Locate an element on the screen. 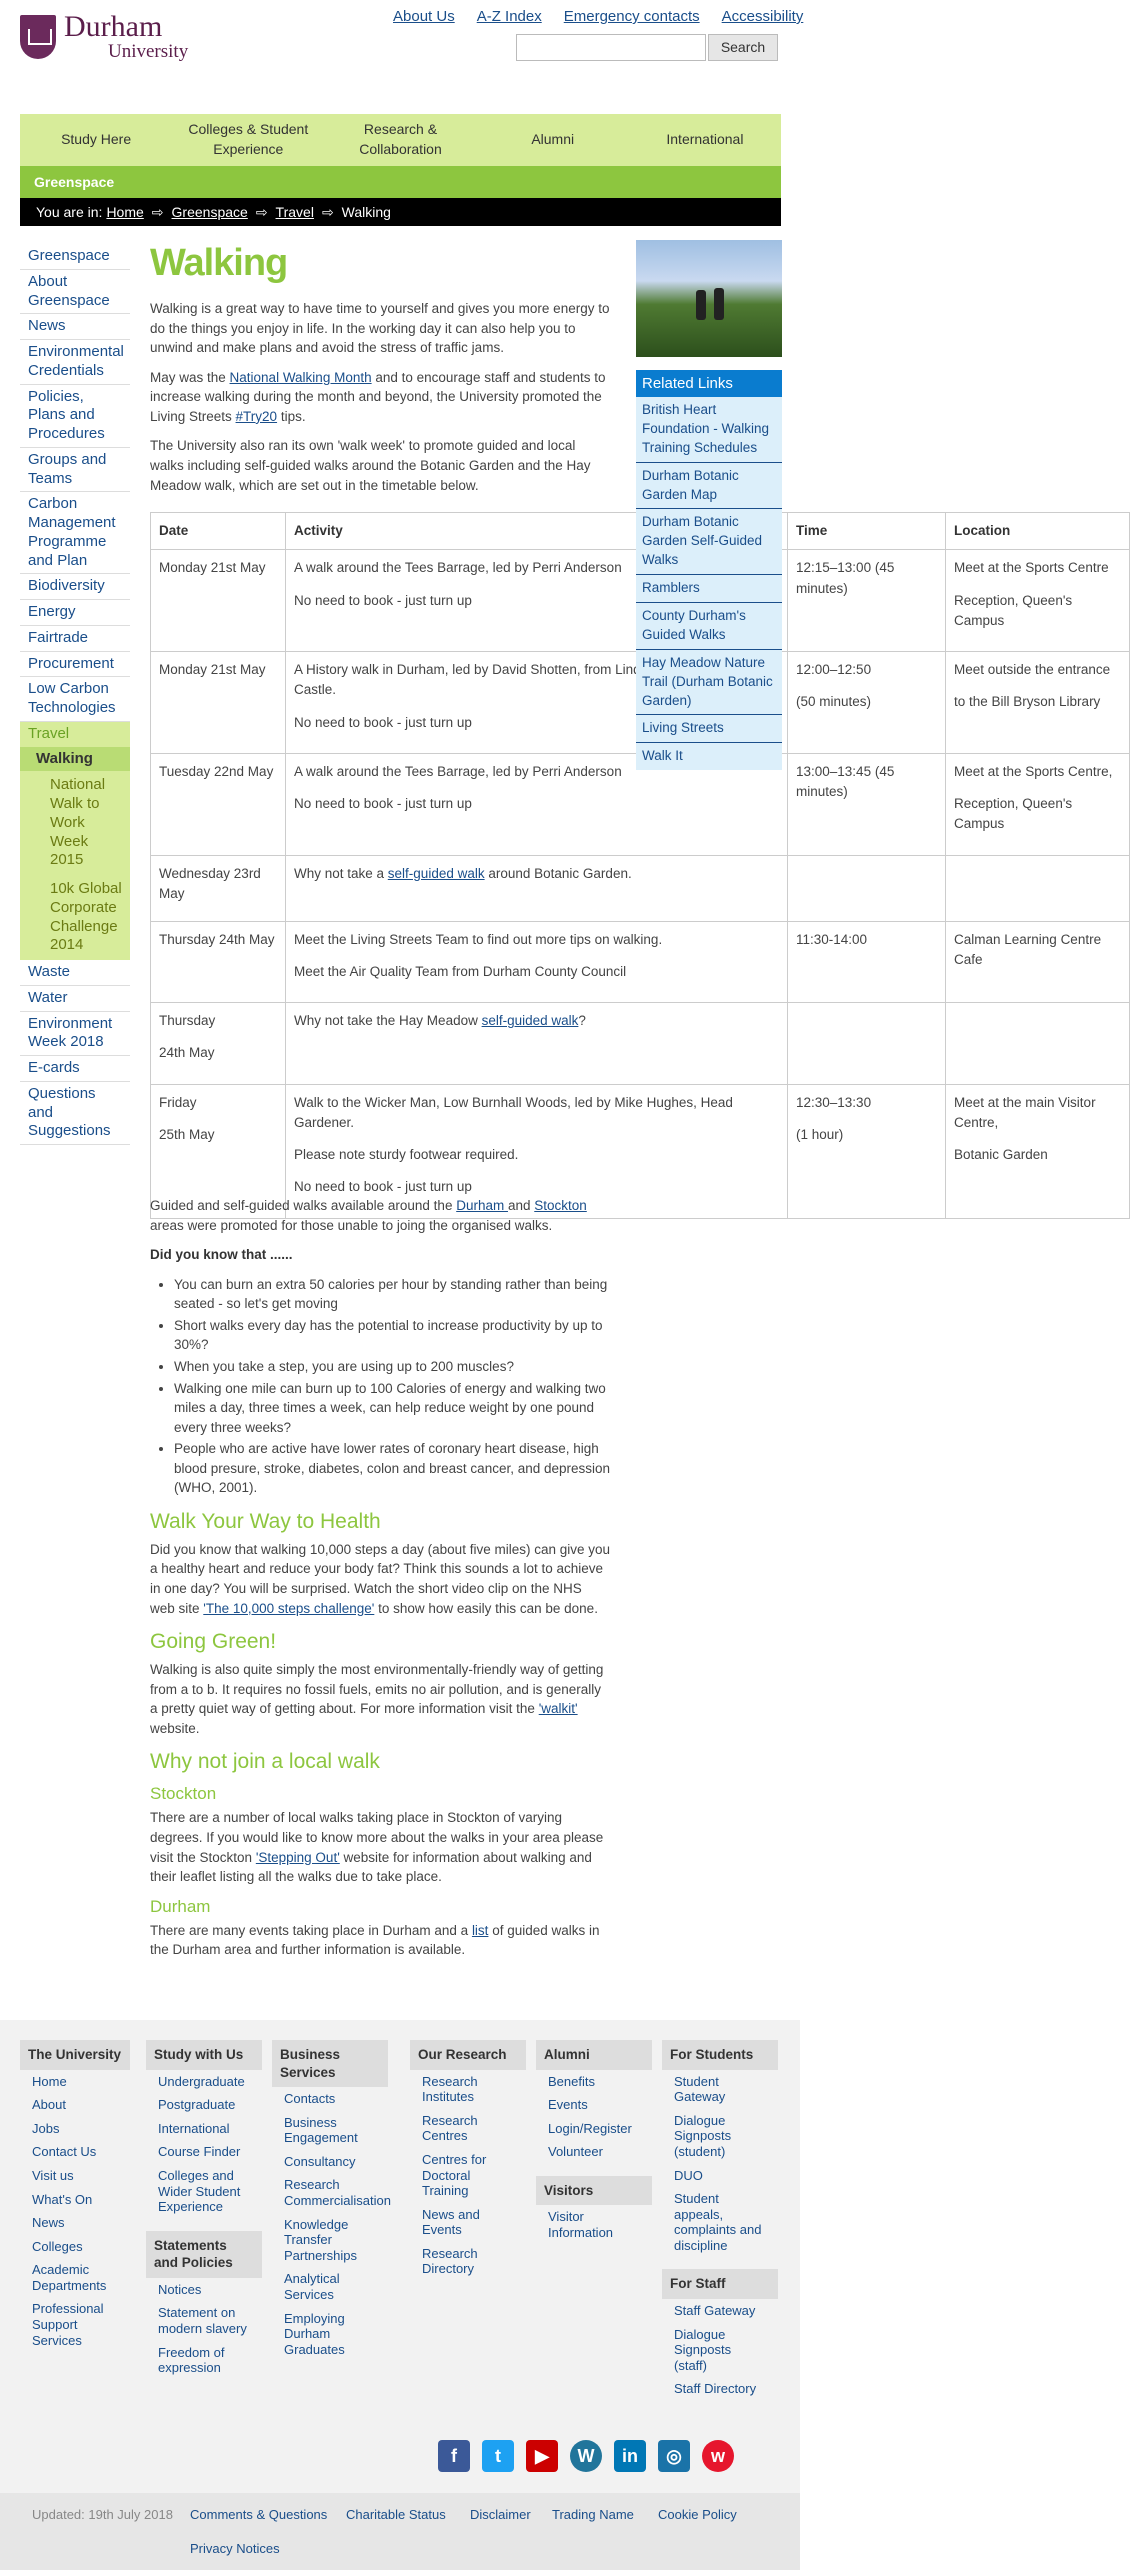  sidebar-item-env-week: Environment Week 2018 is located at coordinates (75, 1034).